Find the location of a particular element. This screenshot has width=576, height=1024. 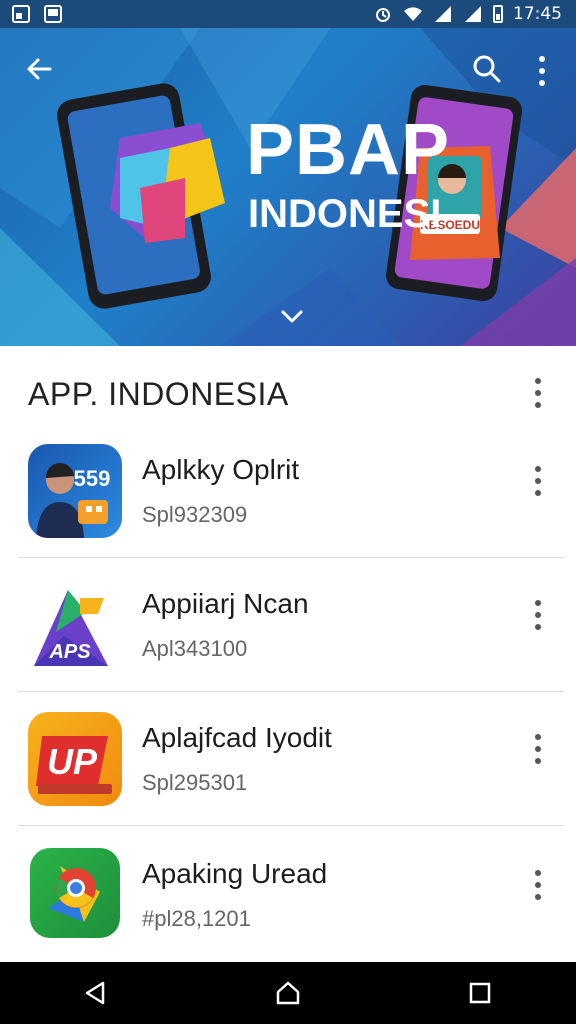

app-id: Spl295301 is located at coordinates (195, 782).